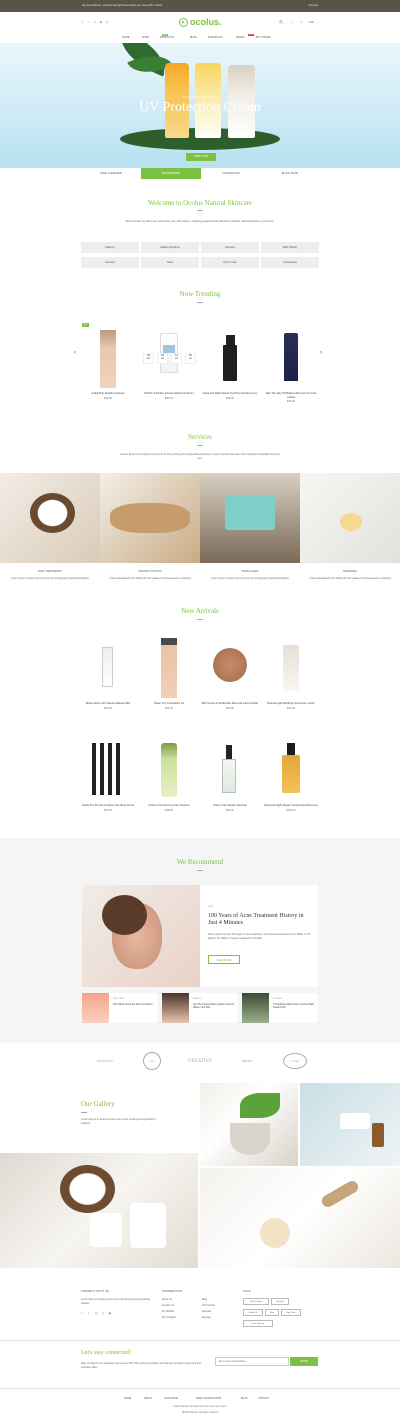 The width and height of the screenshot is (400, 1426). I want to click on product-price: $25.00, so click(291, 402).